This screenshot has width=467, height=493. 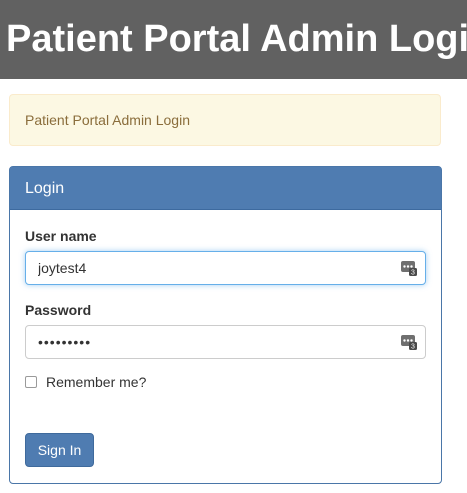 What do you see at coordinates (96, 382) in the screenshot?
I see `remember-me-label: Remember me?` at bounding box center [96, 382].